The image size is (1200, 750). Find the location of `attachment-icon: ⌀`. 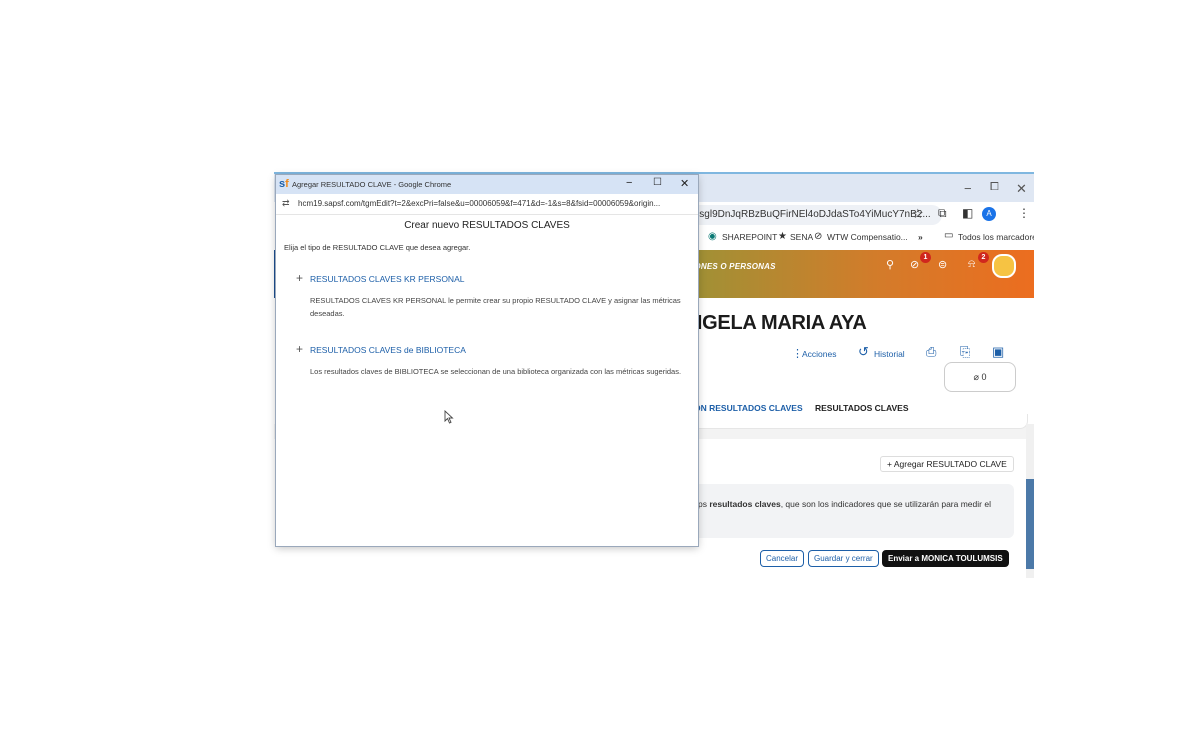

attachment-icon: ⌀ is located at coordinates (976, 377).